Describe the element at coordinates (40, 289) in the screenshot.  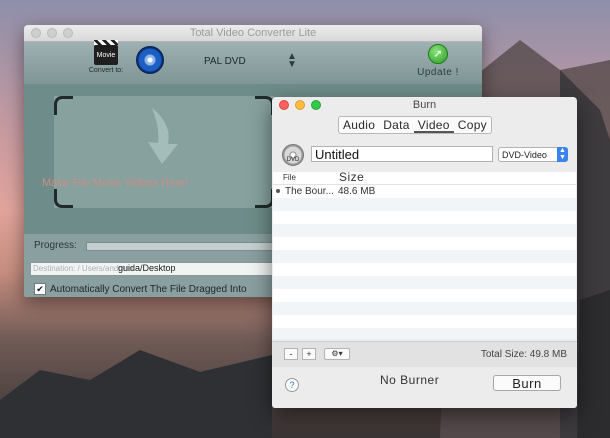
I see `auto-convert-checkbox: ✔` at that location.